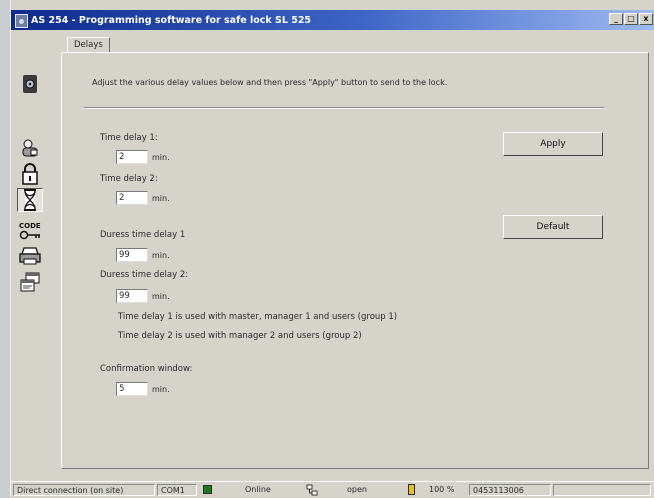 This screenshot has height=498, width=654. What do you see at coordinates (161, 296) in the screenshot?
I see `duress-delay-2-unit: min.` at bounding box center [161, 296].